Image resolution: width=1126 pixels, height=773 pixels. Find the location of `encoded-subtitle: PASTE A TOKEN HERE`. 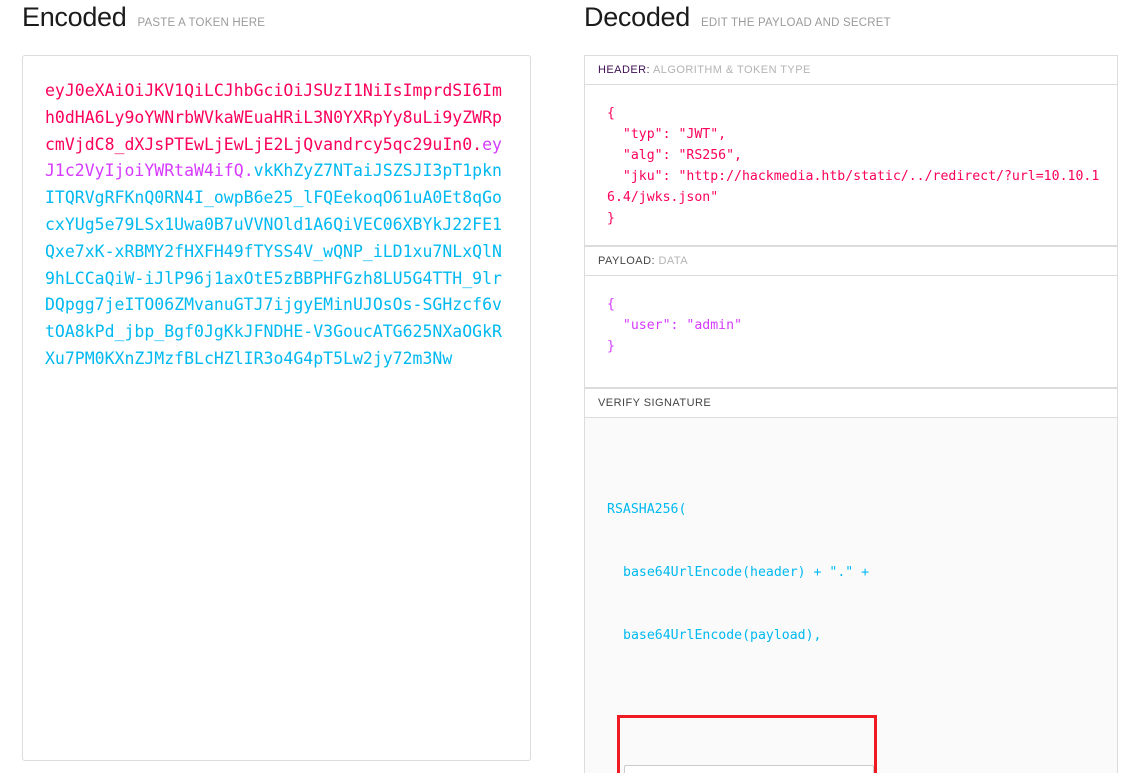

encoded-subtitle: PASTE A TOKEN HERE is located at coordinates (201, 23).